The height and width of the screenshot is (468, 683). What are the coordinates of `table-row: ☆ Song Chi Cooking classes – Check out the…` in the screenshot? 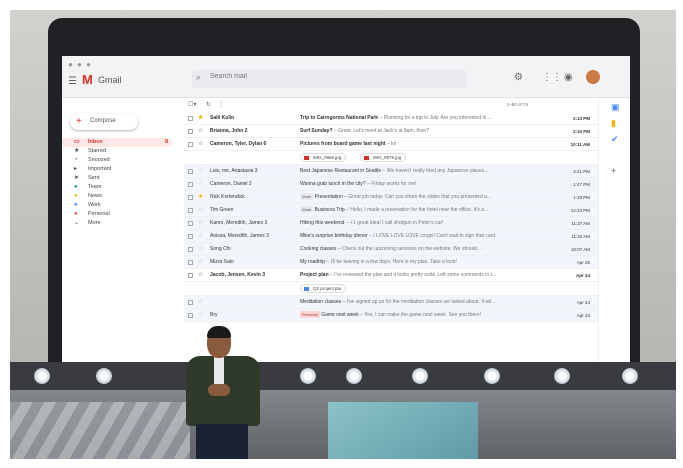 It's located at (391, 249).